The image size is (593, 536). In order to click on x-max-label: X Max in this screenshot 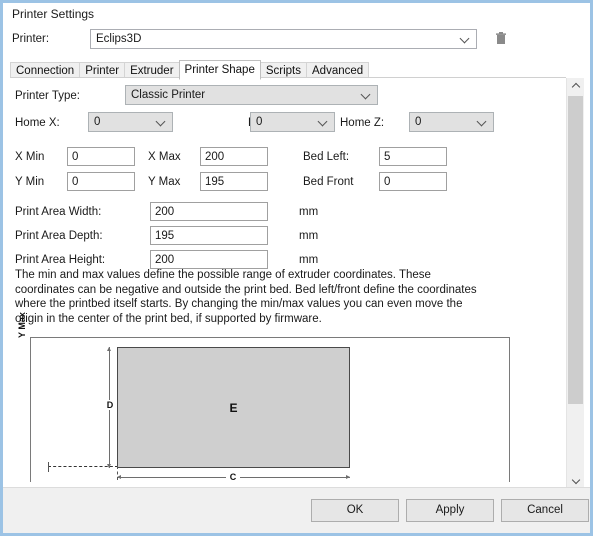, I will do `click(164, 157)`.